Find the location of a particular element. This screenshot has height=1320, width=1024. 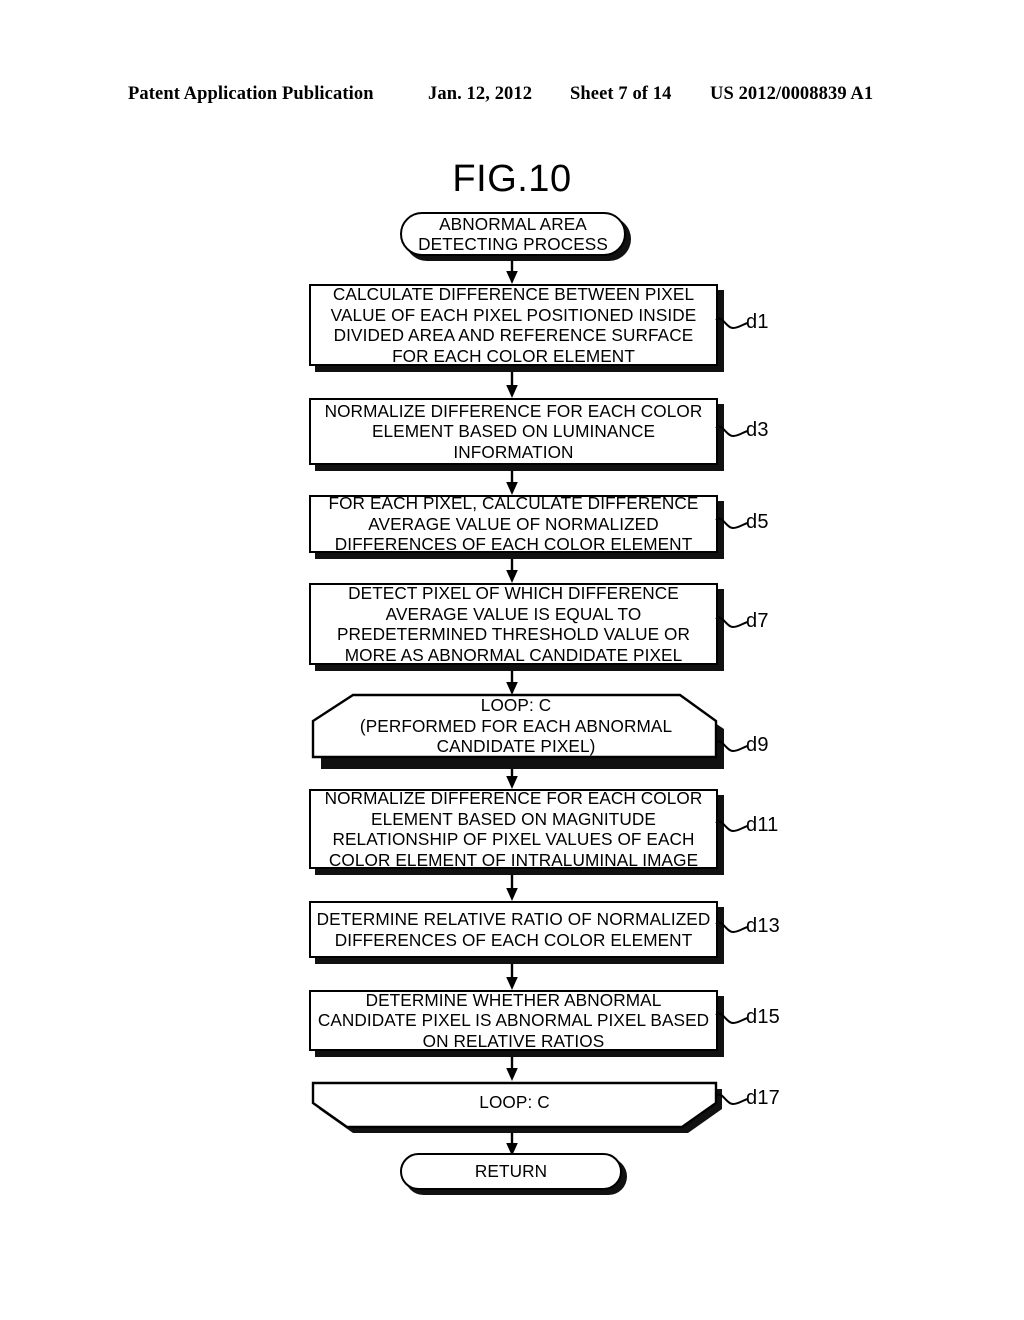

ref-label-d1: d1 is located at coordinates (757, 322).